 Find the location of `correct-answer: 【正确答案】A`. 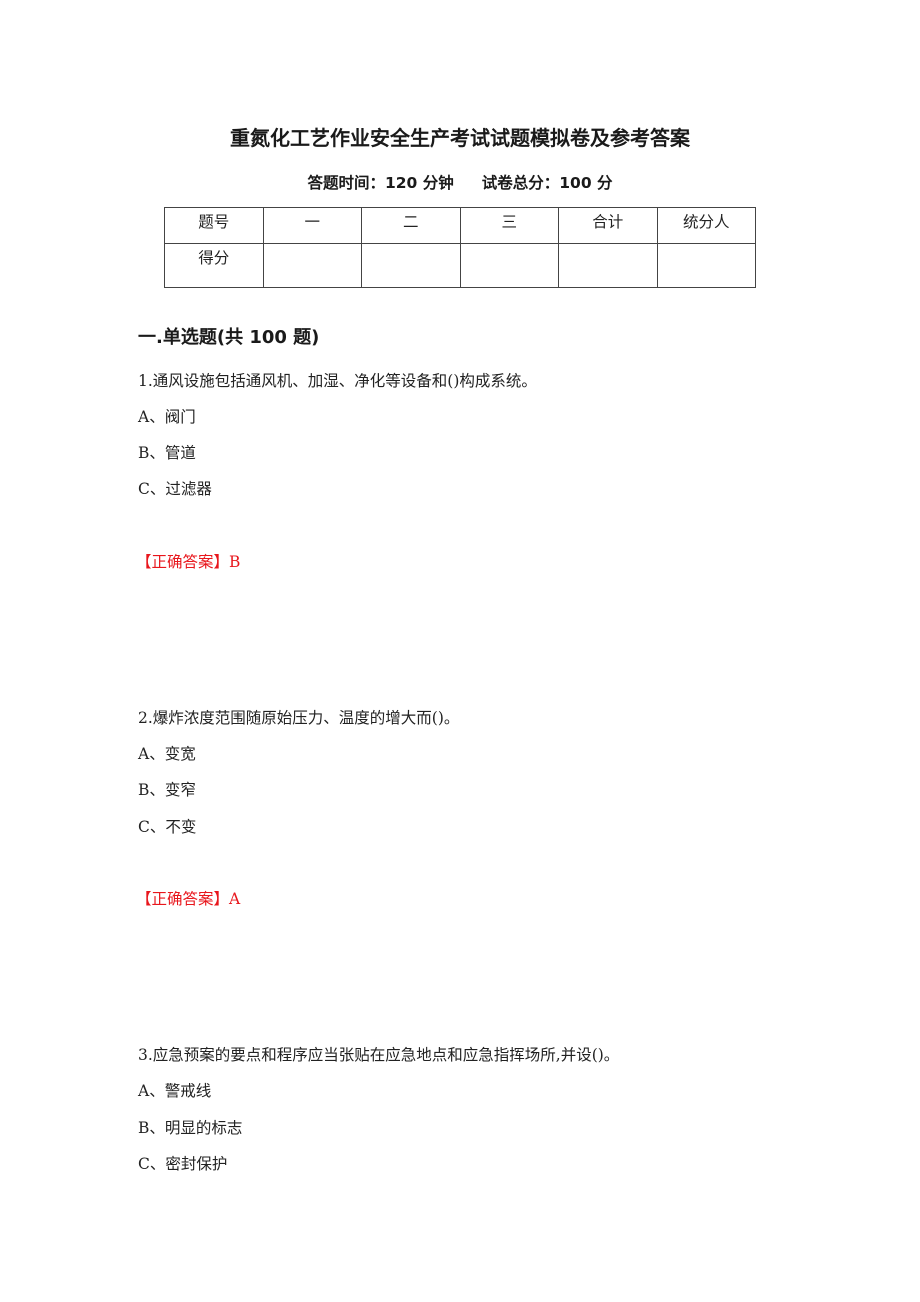

correct-answer: 【正确答案】A is located at coordinates (188, 899).